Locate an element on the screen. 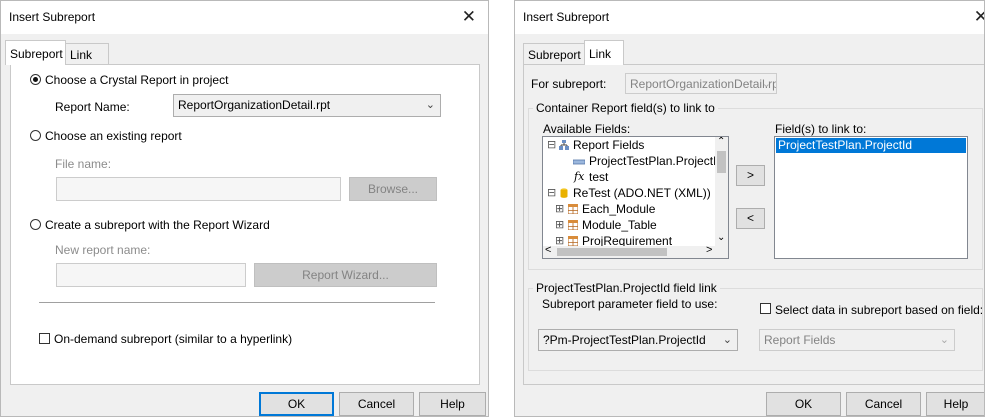 The width and height of the screenshot is (985, 417). linked-field-item: ProjectTestPlan.ProjectId is located at coordinates (871, 145).